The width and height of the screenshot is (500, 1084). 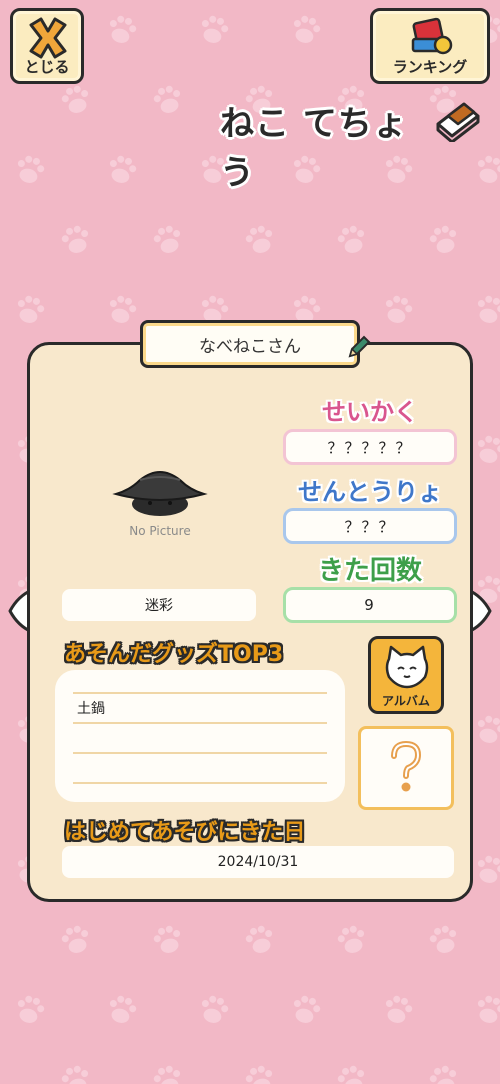 I want to click on album-button: アルバム, so click(x=406, y=675).